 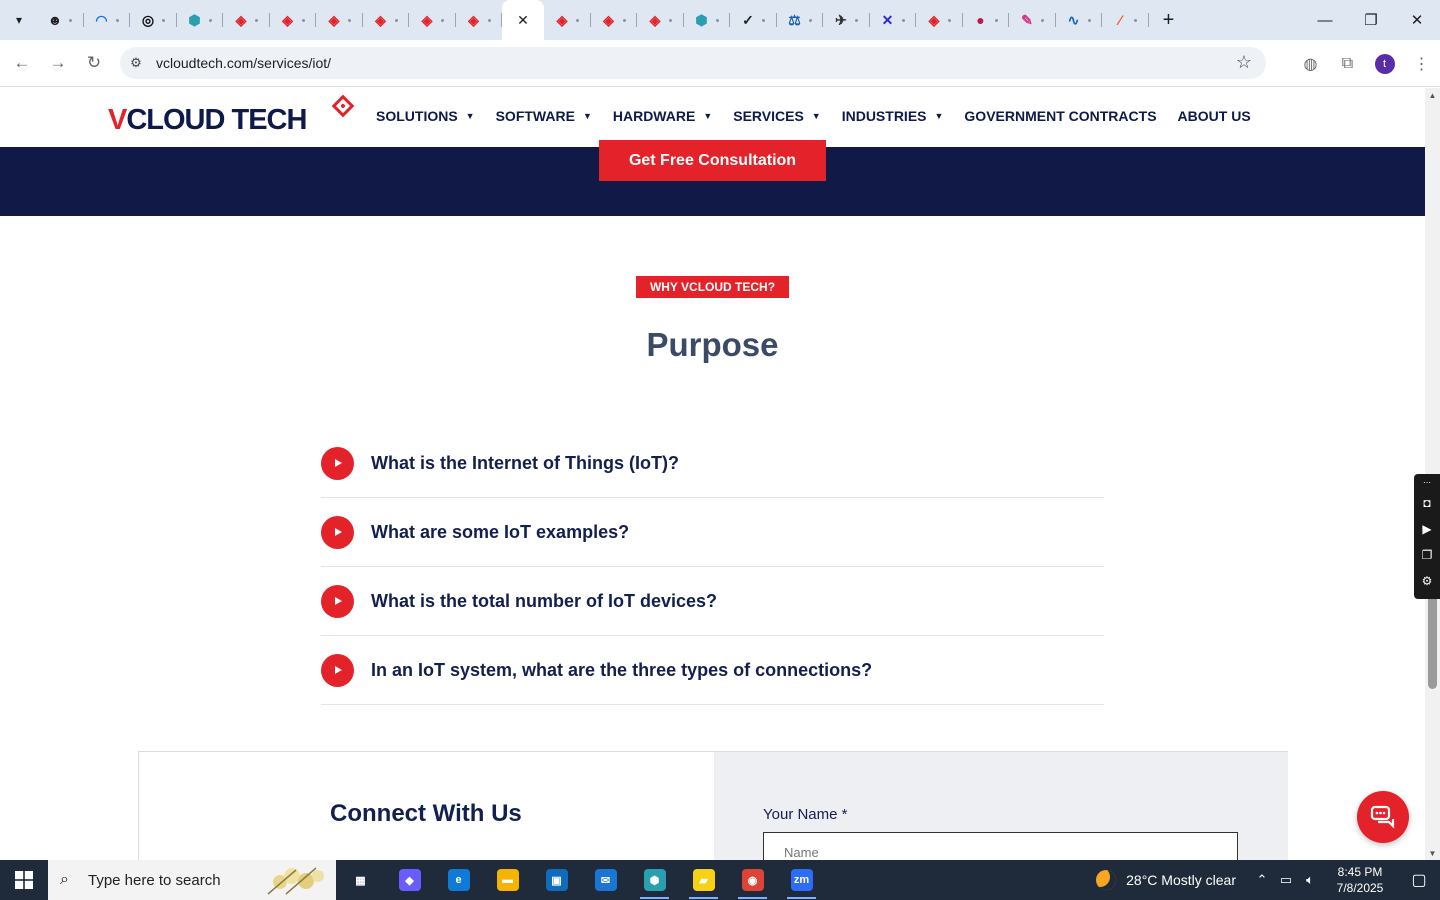 I want to click on minimize-button: —, so click(x=1325, y=20).